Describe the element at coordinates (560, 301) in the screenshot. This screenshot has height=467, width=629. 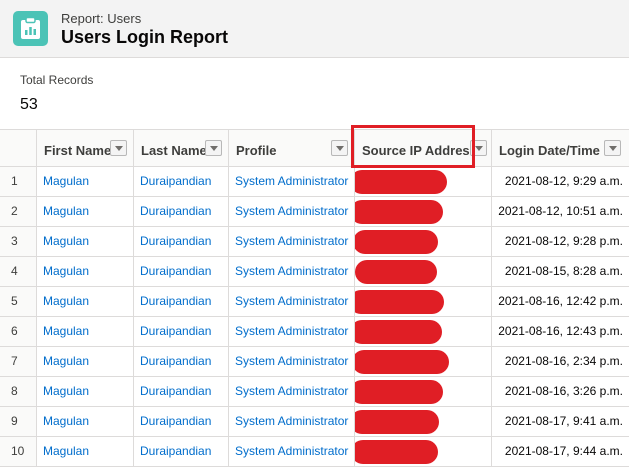
I see `login-datetime-cell: 2021-08-16, 12:42 p.m.` at that location.